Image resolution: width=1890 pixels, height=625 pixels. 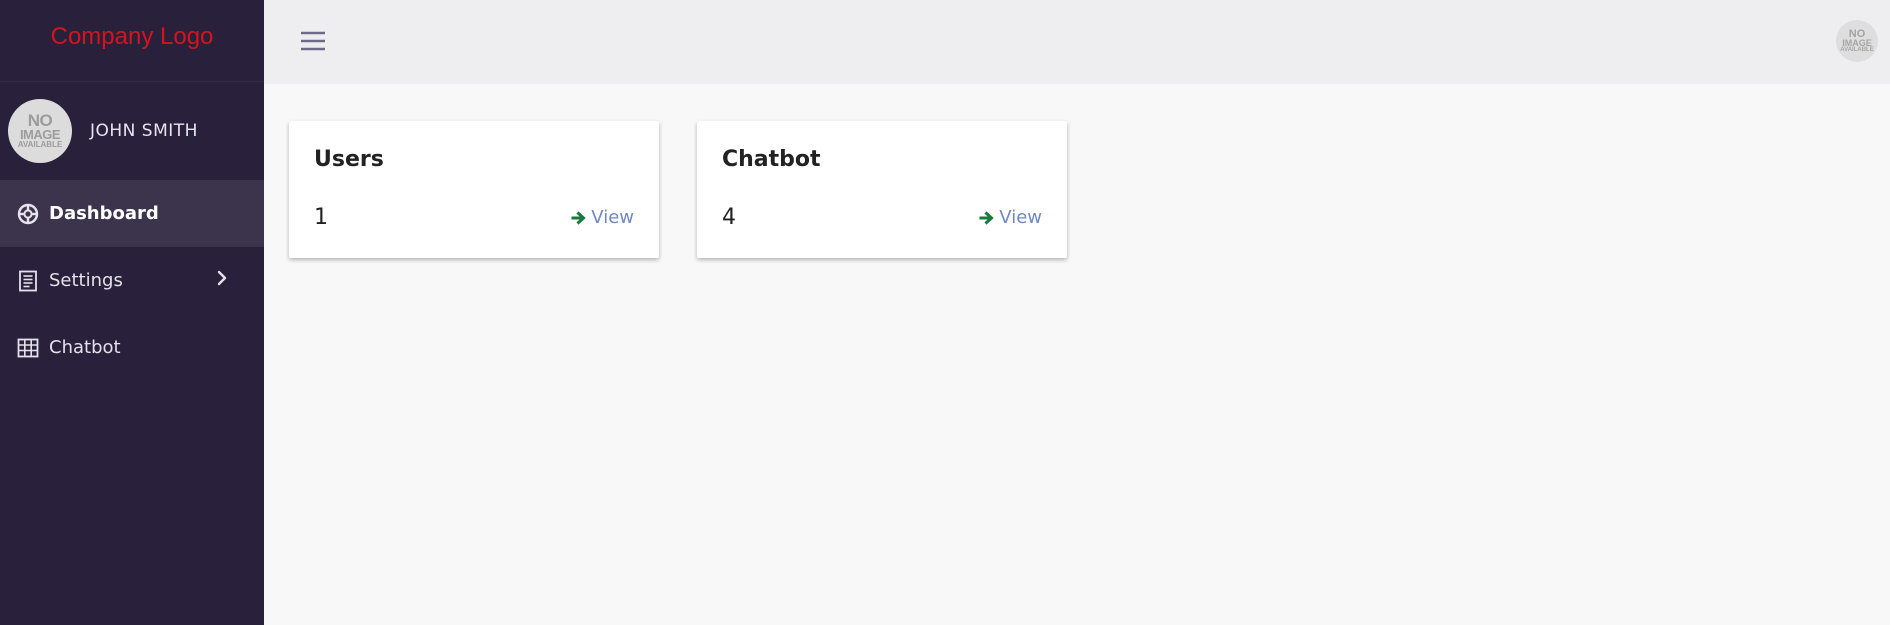 What do you see at coordinates (313, 41) in the screenshot?
I see `hamburger-icon` at bounding box center [313, 41].